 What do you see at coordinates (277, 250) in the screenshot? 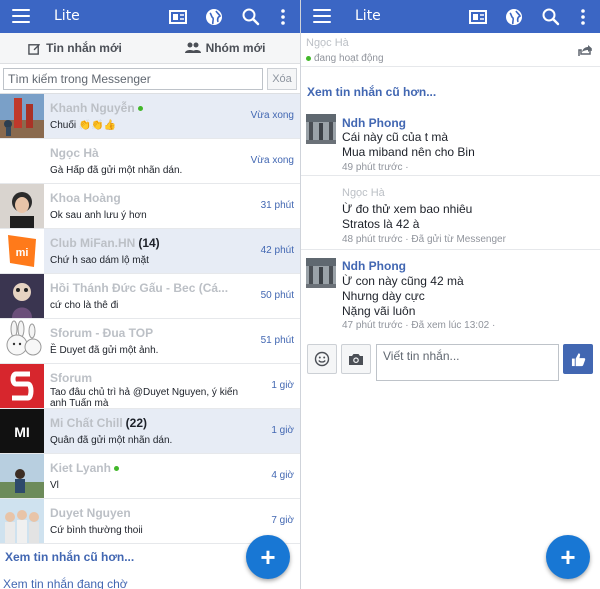
I see `conversation-time: 42 phút` at bounding box center [277, 250].